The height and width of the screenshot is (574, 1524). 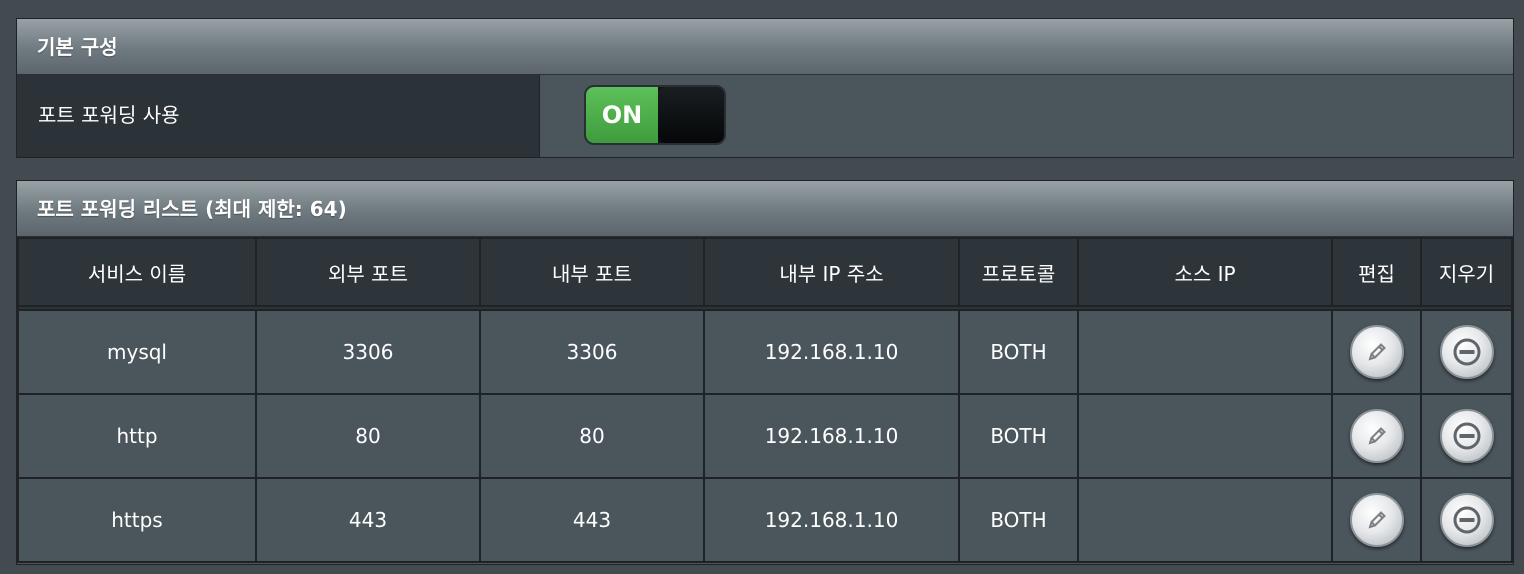 What do you see at coordinates (1026, 116) in the screenshot?
I see `port-forwarding-enable-value: ON` at bounding box center [1026, 116].